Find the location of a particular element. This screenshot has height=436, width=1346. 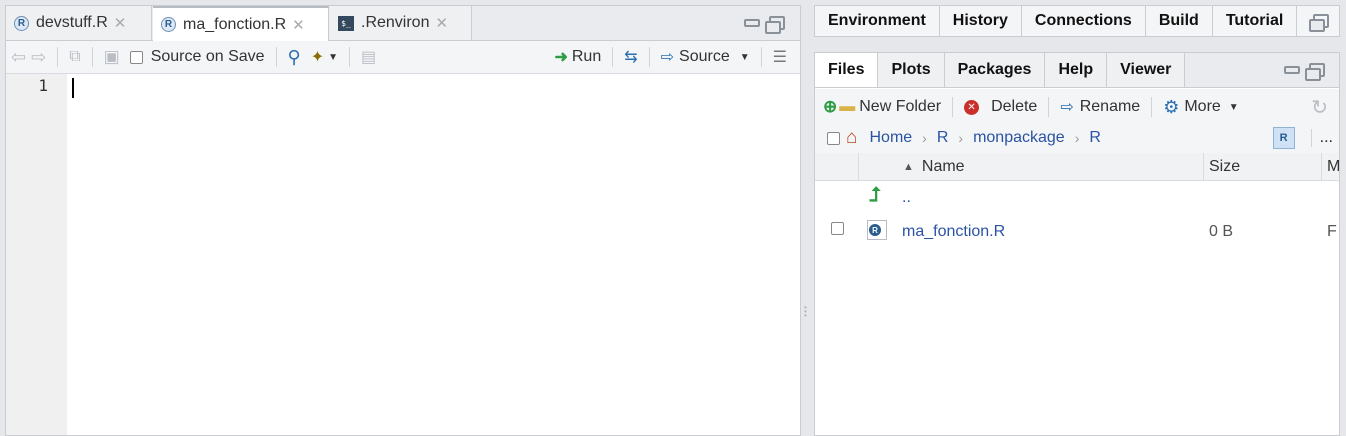

delete-icon: ✕ is located at coordinates (972, 107).